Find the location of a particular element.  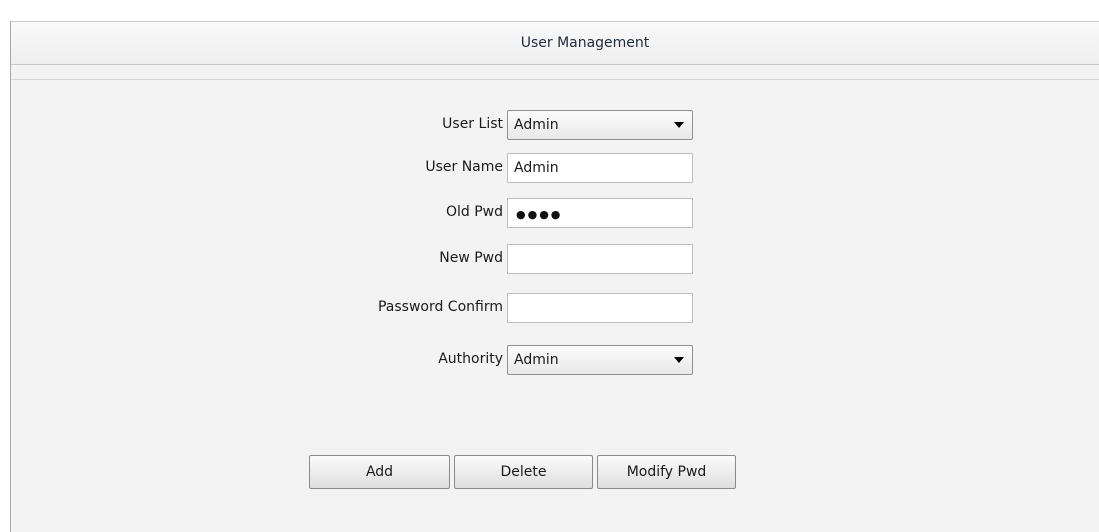

password-mask: ●●●● is located at coordinates (539, 214).